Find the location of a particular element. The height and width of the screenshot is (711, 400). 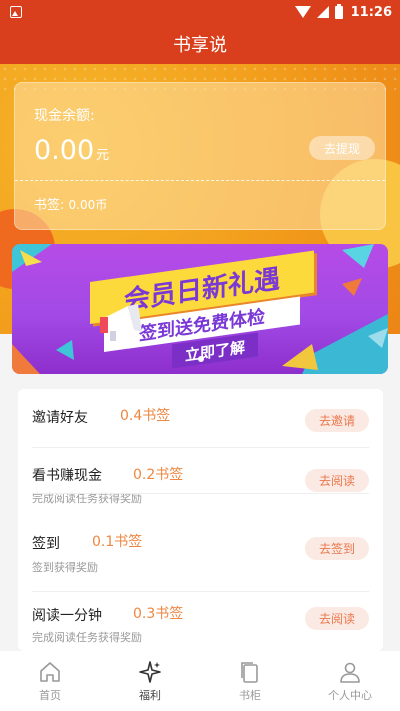

cash-balance-amount: 0.00 元 is located at coordinates (71, 150).